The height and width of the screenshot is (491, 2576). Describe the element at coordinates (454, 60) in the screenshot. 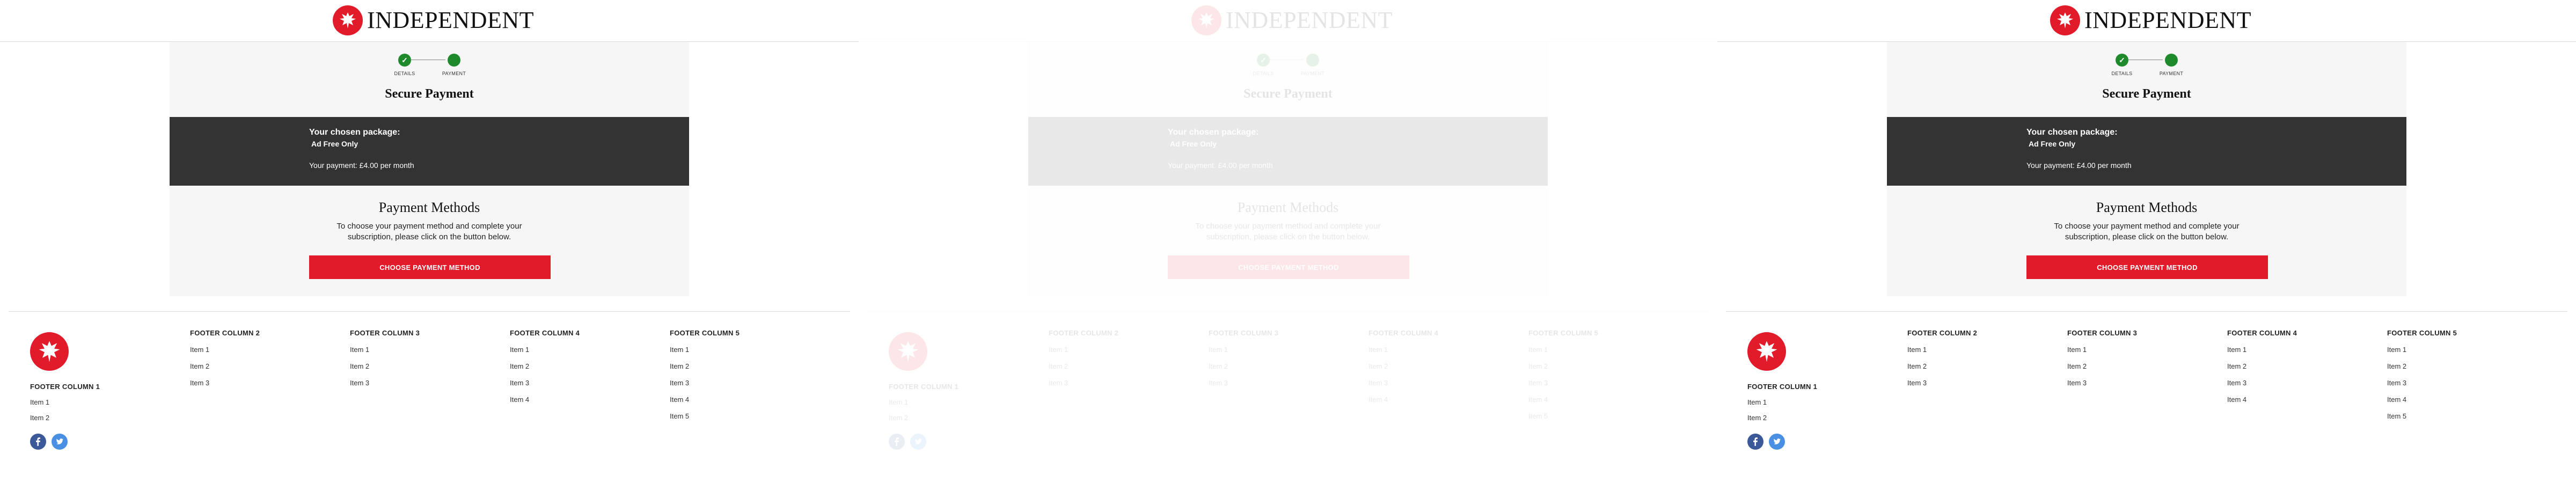

I see `step-current-dot` at that location.